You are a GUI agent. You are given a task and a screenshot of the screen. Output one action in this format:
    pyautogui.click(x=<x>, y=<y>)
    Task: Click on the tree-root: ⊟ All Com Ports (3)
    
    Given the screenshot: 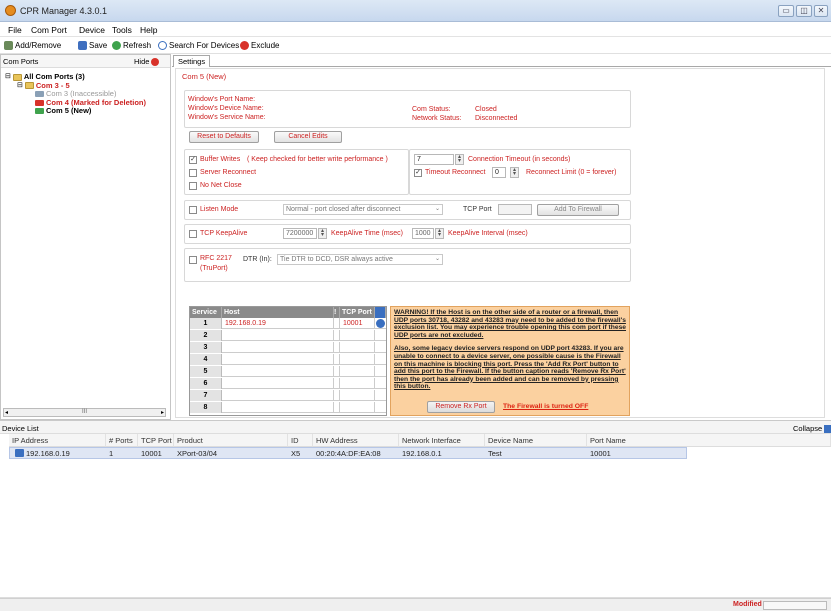 What is the action you would take?
    pyautogui.click(x=75, y=77)
    